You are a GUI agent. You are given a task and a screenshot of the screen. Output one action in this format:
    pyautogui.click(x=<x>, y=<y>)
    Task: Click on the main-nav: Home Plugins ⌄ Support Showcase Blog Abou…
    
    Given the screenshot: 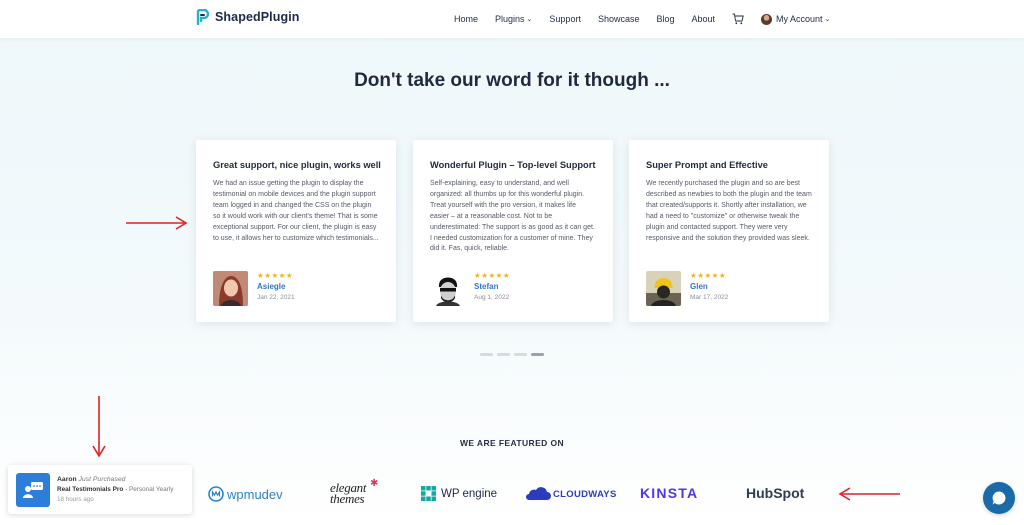 What is the action you would take?
    pyautogui.click(x=642, y=19)
    